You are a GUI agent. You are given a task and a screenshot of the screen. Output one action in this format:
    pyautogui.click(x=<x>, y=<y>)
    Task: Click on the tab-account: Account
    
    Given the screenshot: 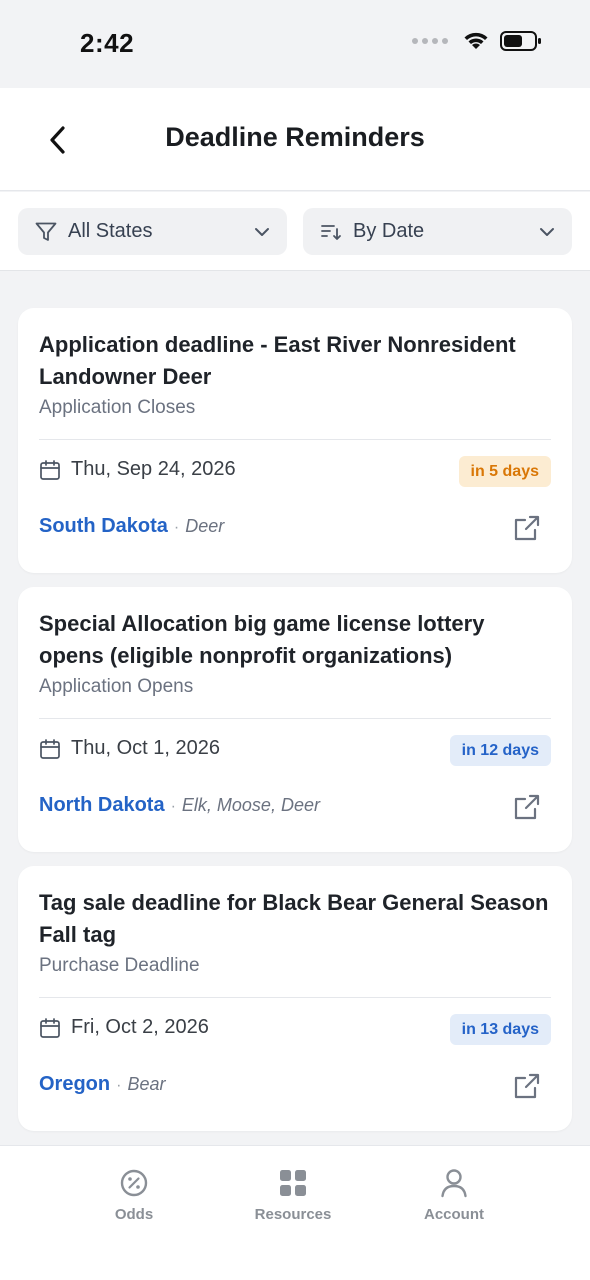 What is the action you would take?
    pyautogui.click(x=454, y=1195)
    